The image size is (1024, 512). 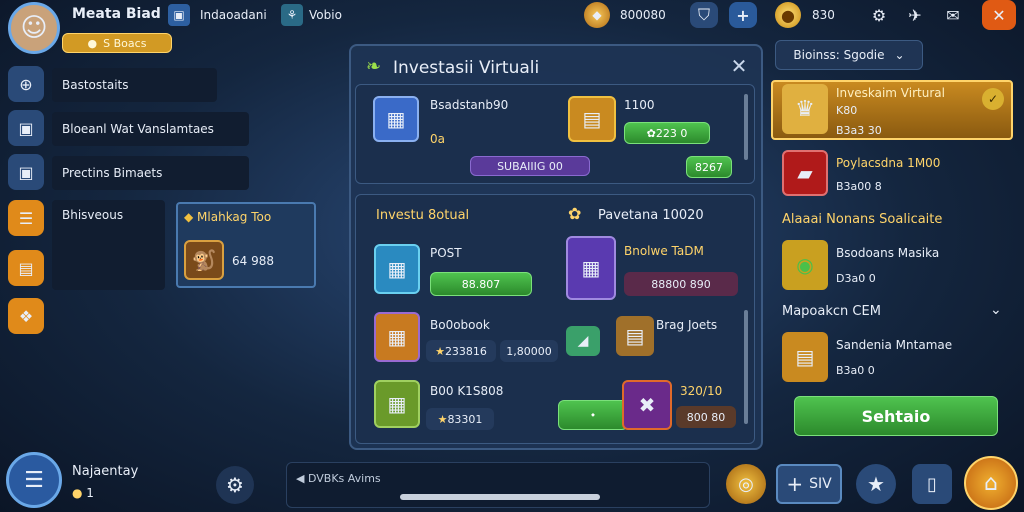 What do you see at coordinates (233, 15) in the screenshot?
I see `tab-1: Indaoadani` at bounding box center [233, 15].